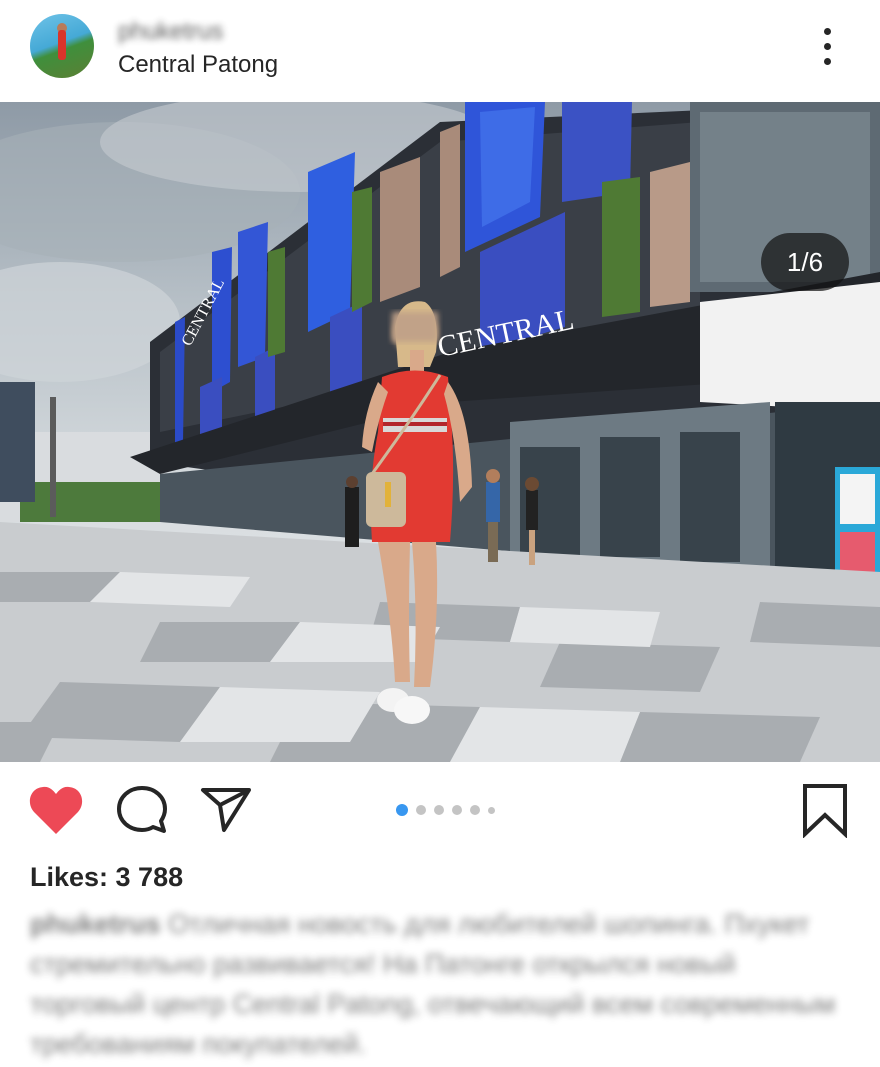  Describe the element at coordinates (805, 262) in the screenshot. I see `carousel-counter: 1/6` at that location.